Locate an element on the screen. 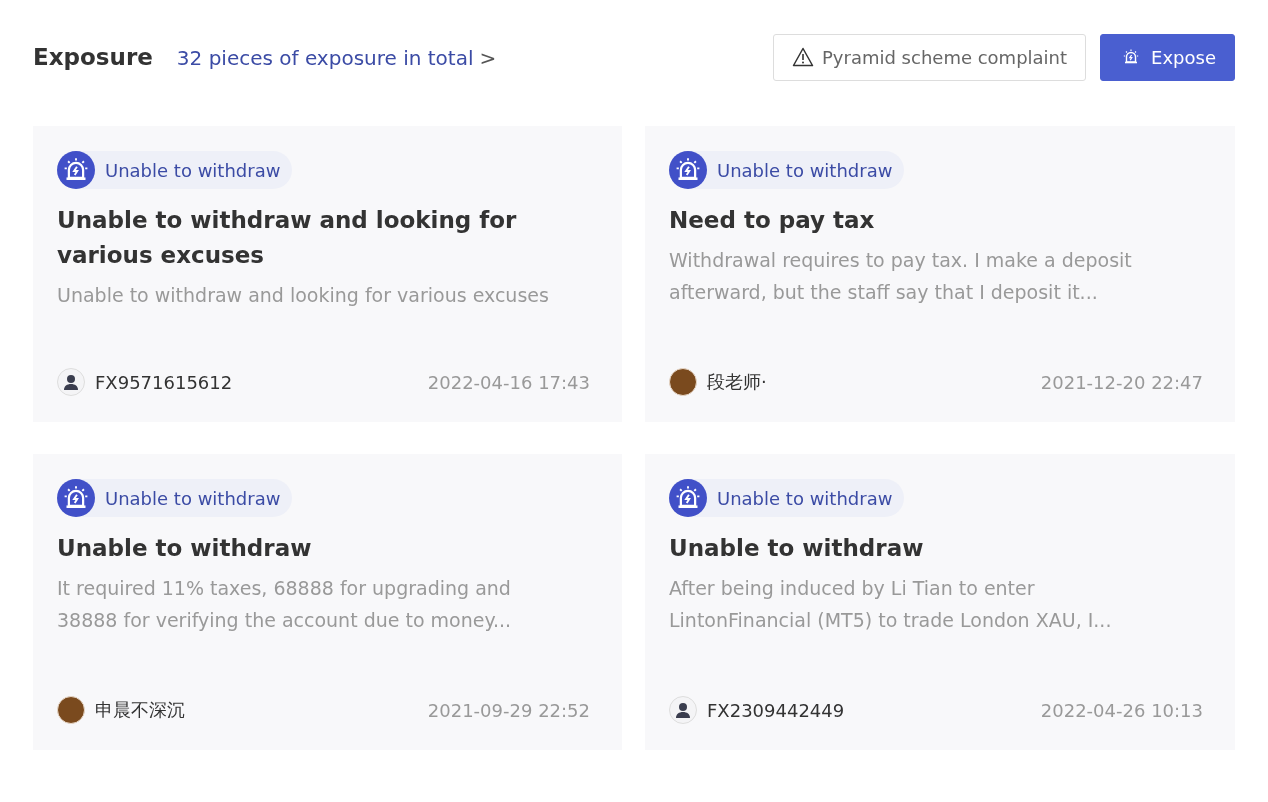  author-name: 申晨不深沉 is located at coordinates (140, 710).